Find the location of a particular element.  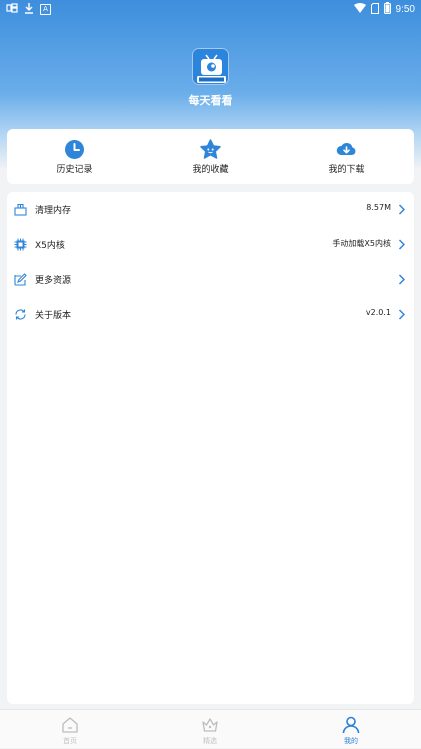

bottom-navigation: 首页 精选 我的 is located at coordinates (210, 728).